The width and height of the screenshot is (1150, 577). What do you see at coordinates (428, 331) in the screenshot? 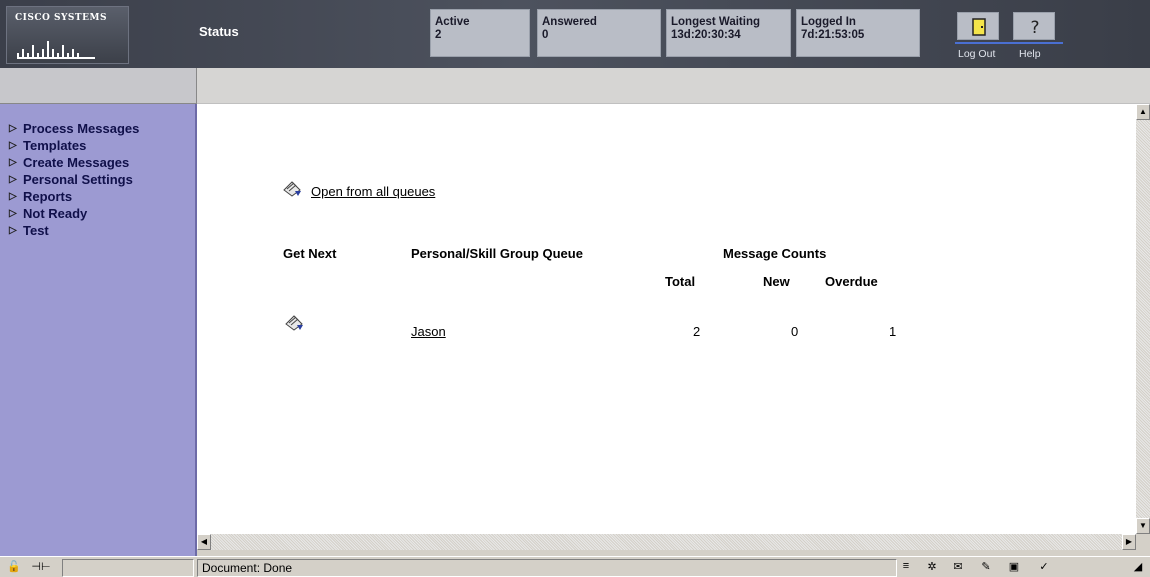
I see `queue-link: Jason` at bounding box center [428, 331].